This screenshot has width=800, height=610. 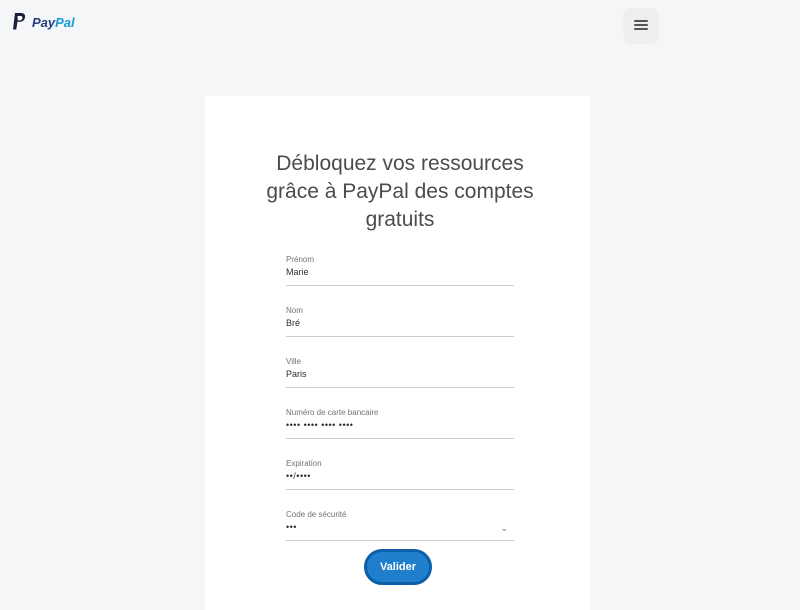 I want to click on last-name-input, so click(x=400, y=326).